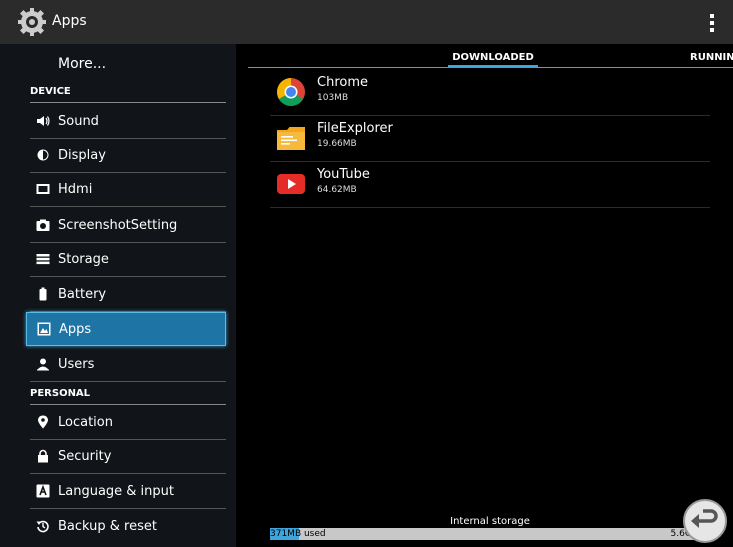 This screenshot has width=733, height=547. Describe the element at coordinates (298, 534) in the screenshot. I see `storage-used: 371MB used` at that location.